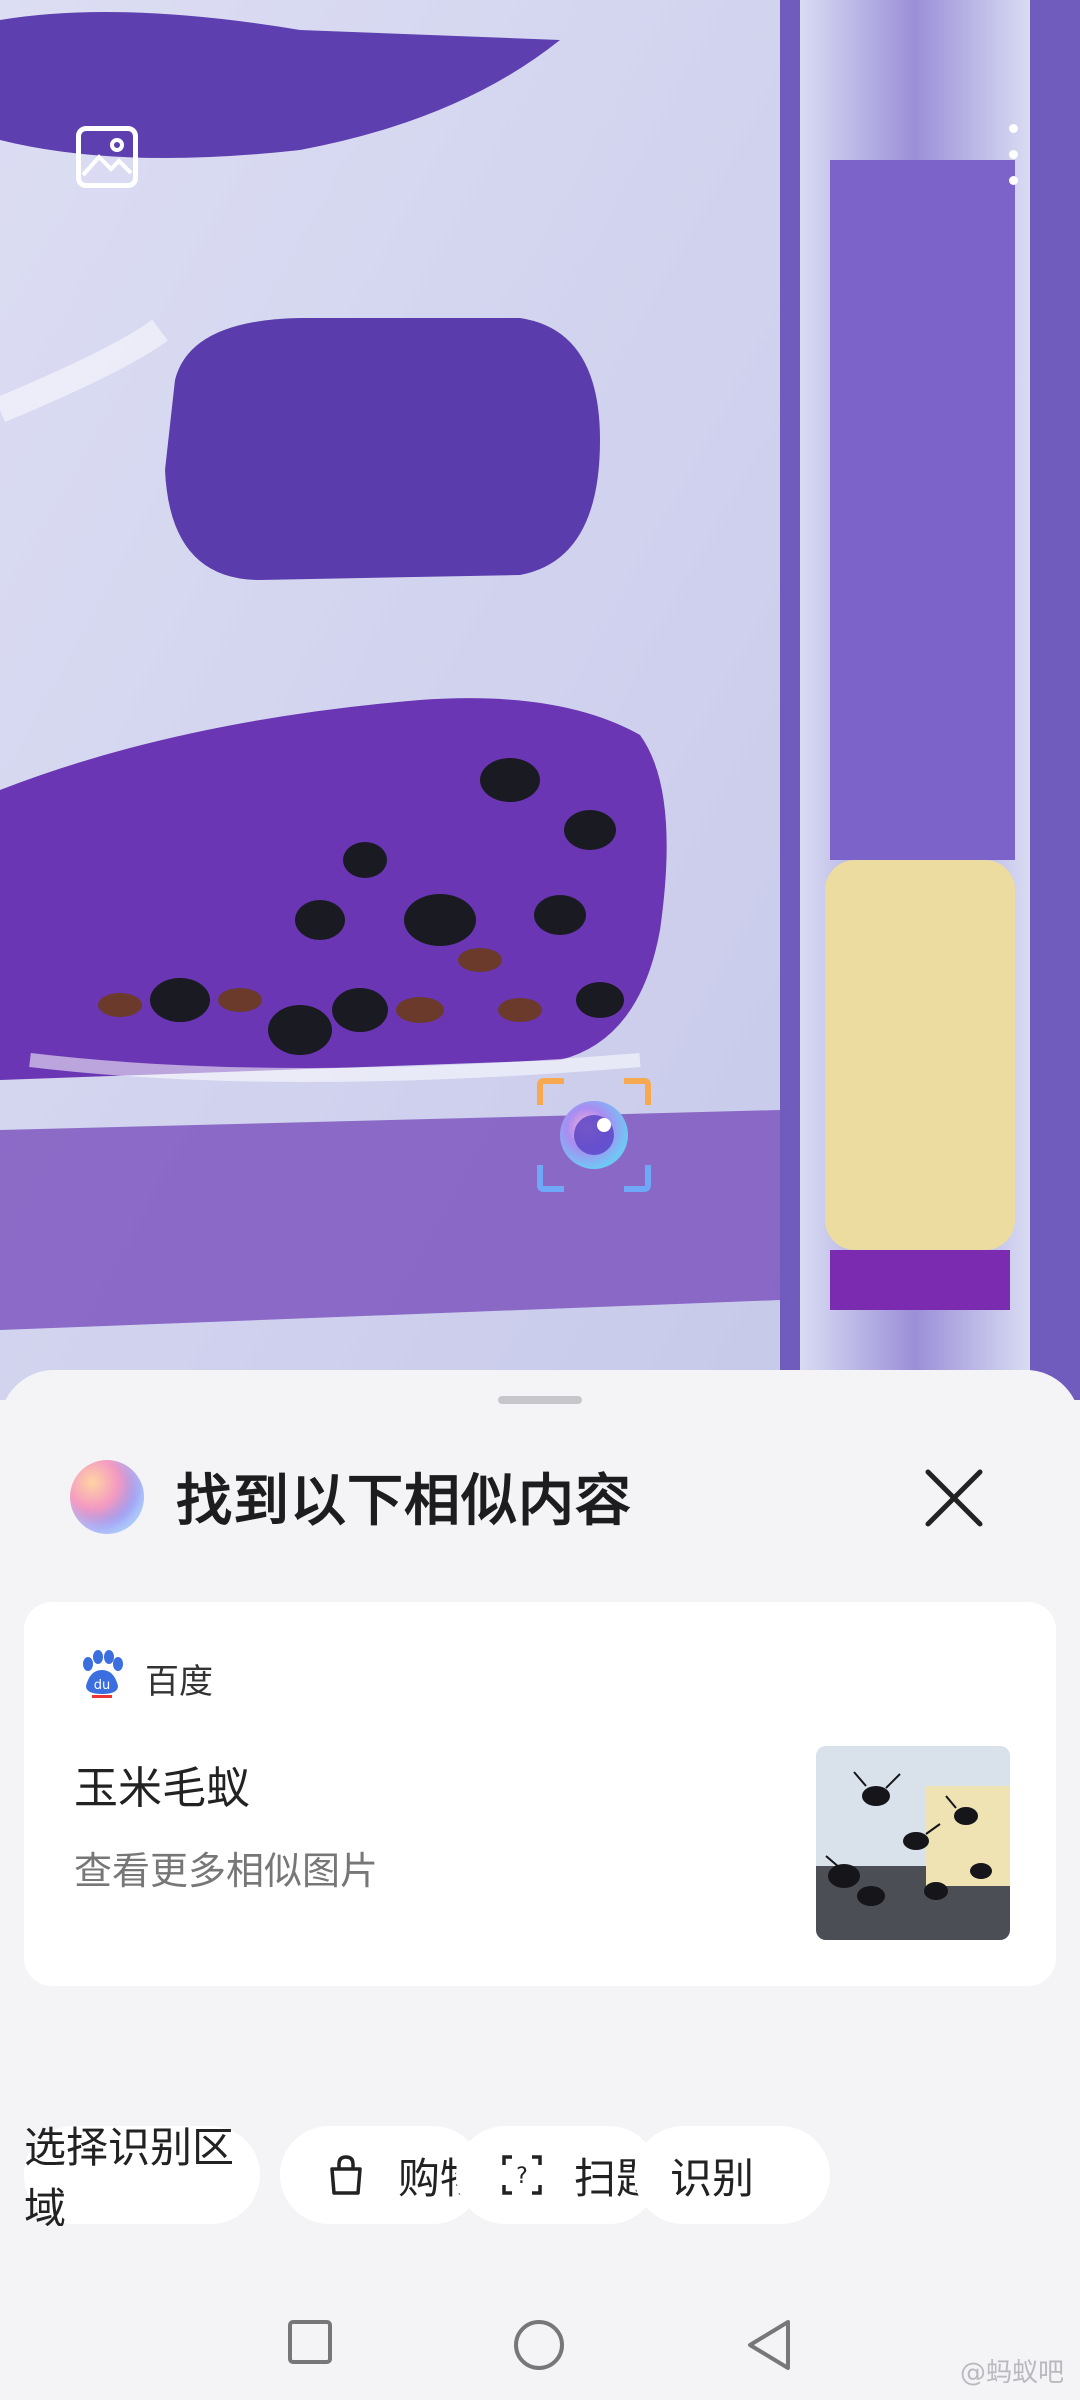  Describe the element at coordinates (162, 1784) in the screenshot. I see `result-title: 玉米毛蚁` at that location.